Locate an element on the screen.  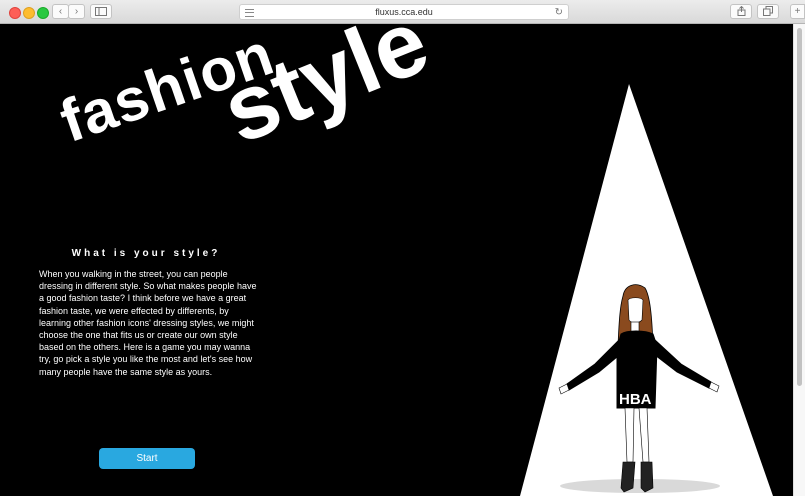
sidebar-toggle-button is located at coordinates (101, 11).